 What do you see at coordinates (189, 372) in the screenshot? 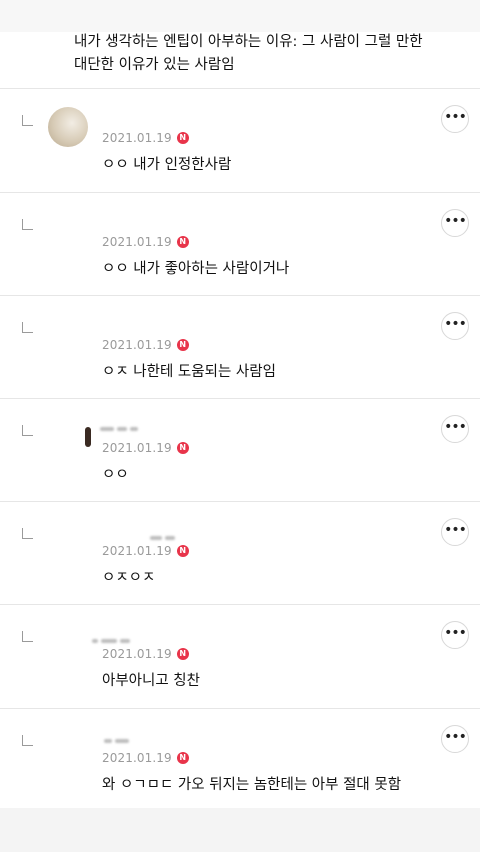
I see `reply-text: ㅇㅈ 나한테 도움되는 사람임` at bounding box center [189, 372].